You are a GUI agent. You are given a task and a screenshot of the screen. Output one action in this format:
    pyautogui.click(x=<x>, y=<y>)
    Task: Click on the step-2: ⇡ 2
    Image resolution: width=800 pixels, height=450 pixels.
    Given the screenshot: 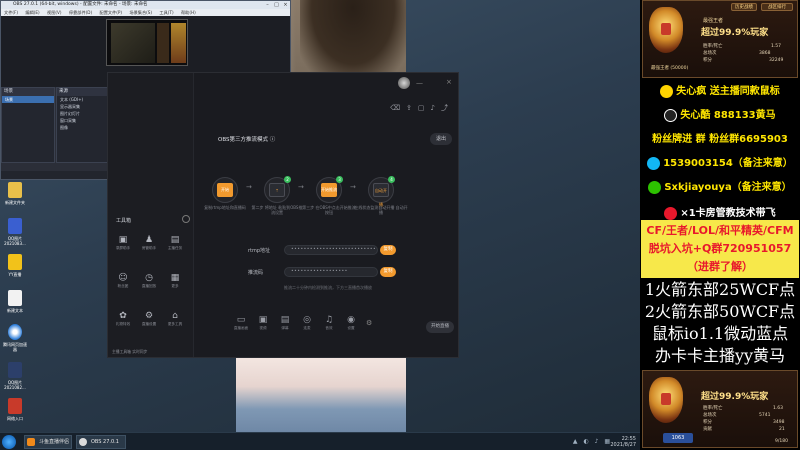 What is the action you would take?
    pyautogui.click(x=277, y=189)
    